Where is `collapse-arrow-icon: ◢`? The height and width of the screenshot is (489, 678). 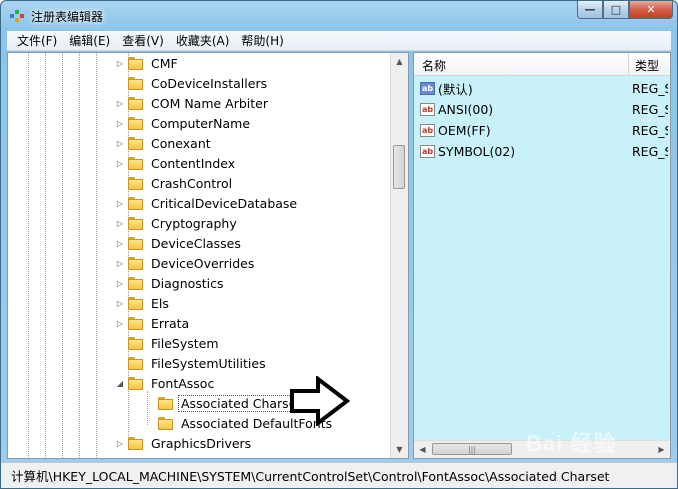
collapse-arrow-icon: ◢ is located at coordinates (120, 383).